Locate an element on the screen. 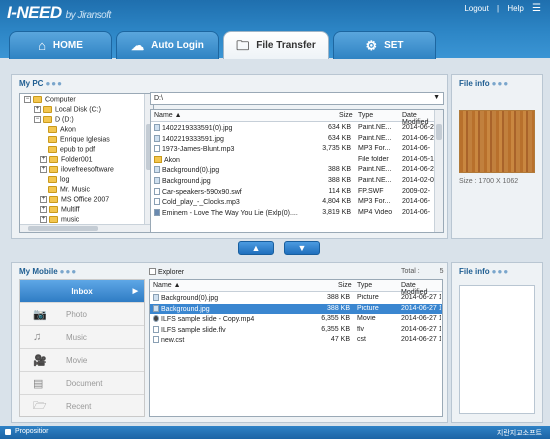 This screenshot has width=550, height=439. file-row: Background.jpg 388 KB Paint.NE... 2014-02-0 is located at coordinates (292, 181).